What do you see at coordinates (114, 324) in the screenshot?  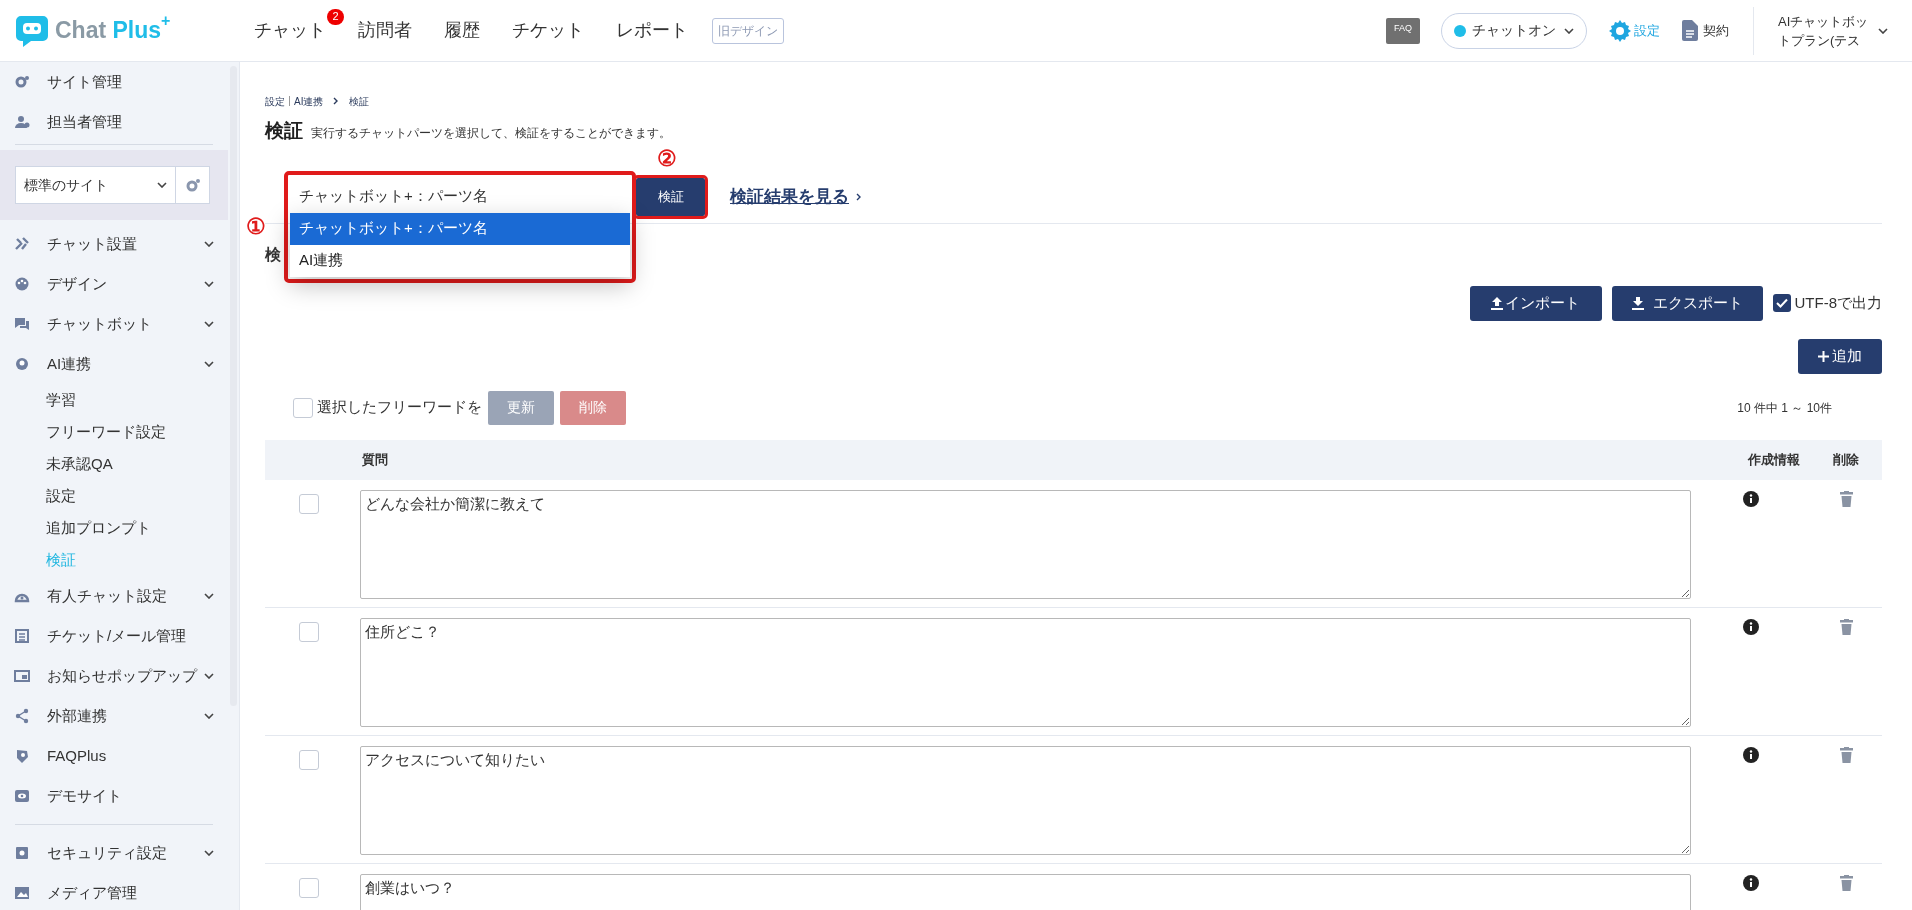 I see `sidebar-item: チャットボット` at bounding box center [114, 324].